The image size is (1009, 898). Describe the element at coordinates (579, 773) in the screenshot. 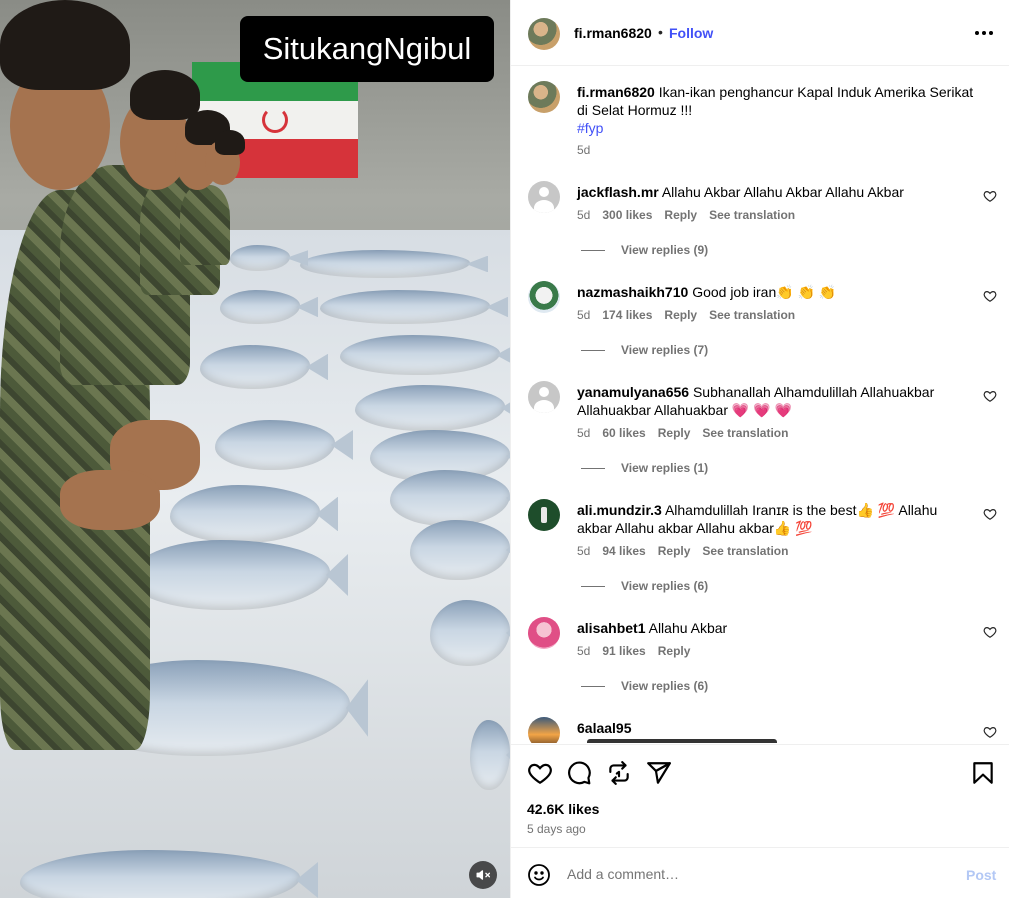

I see `comment-icon` at that location.